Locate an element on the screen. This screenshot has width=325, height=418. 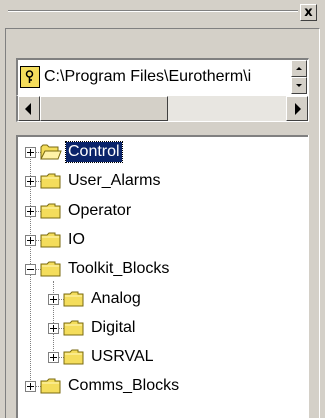
arrow-left-icon is located at coordinates (28, 109).